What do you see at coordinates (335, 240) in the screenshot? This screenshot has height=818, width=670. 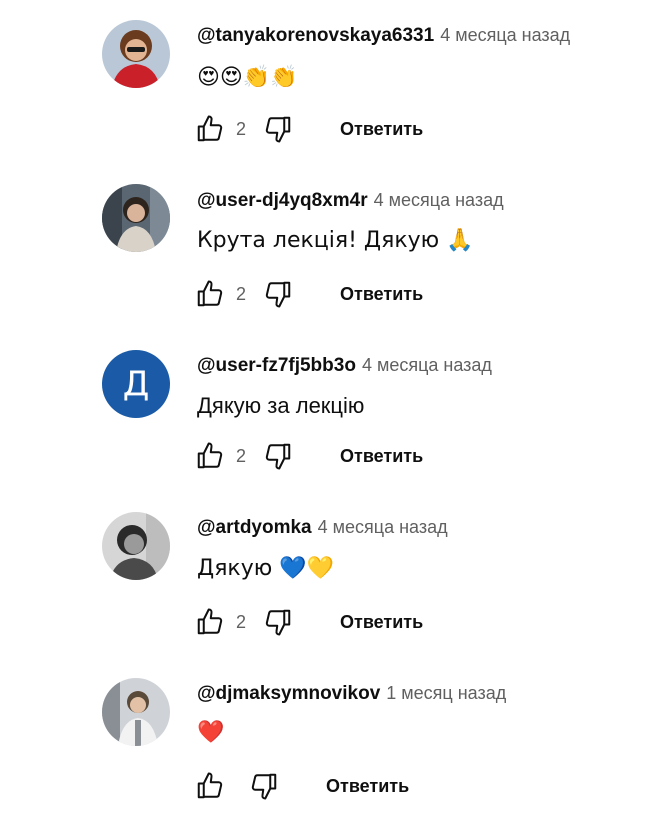 I see `comment-text: Крута лекція! Дякую 🙏` at bounding box center [335, 240].